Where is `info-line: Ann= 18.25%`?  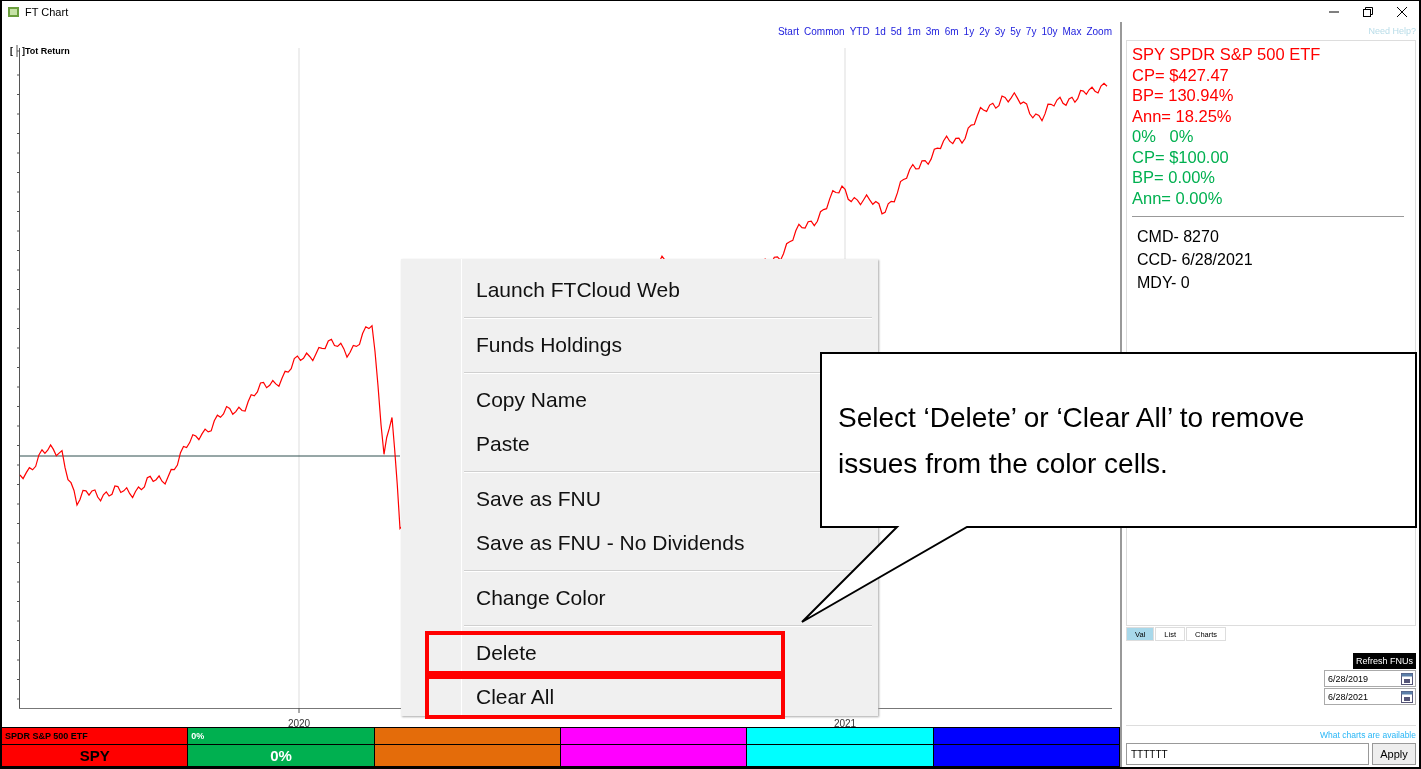 info-line: Ann= 18.25% is located at coordinates (1182, 115).